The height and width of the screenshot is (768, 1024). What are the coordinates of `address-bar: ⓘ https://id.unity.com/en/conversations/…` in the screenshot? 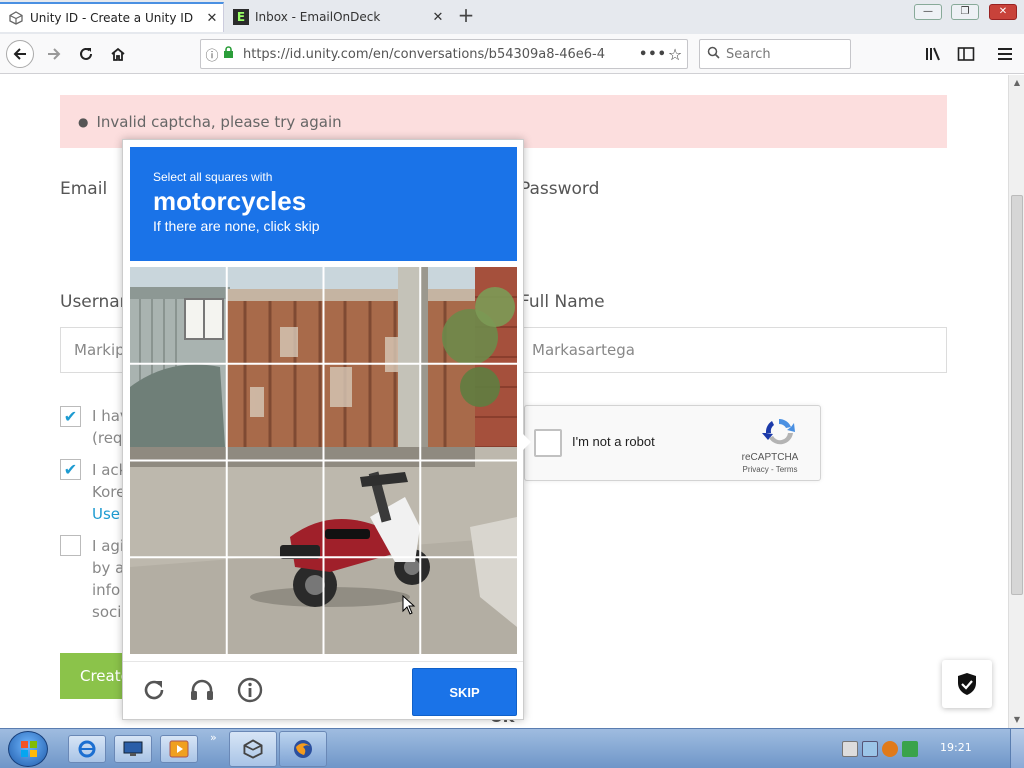 It's located at (444, 54).